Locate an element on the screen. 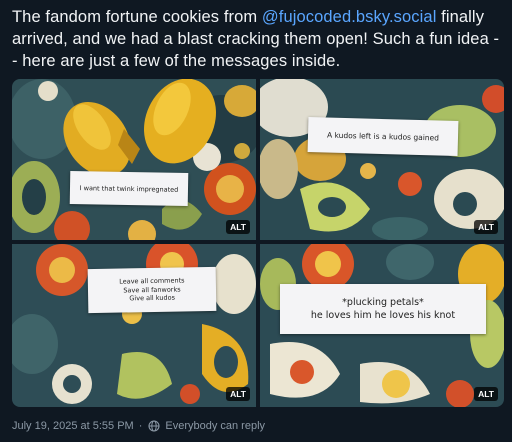  fortune-text: Give all kudos is located at coordinates (152, 298).